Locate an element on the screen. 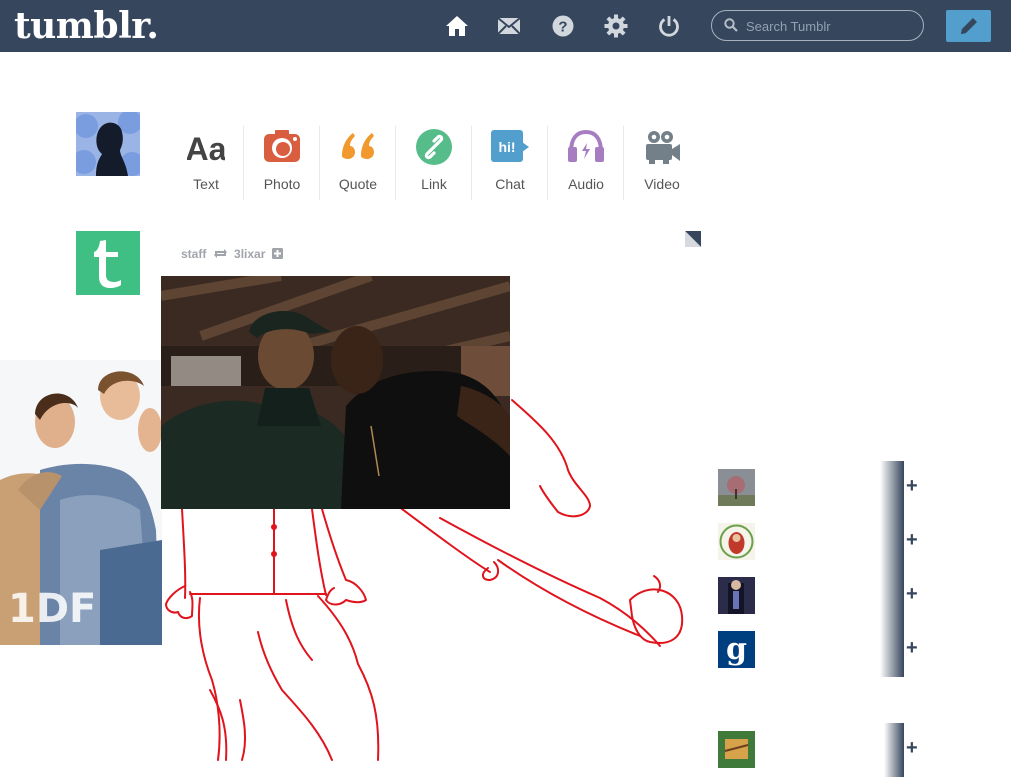 This screenshot has width=1024, height=777. svg-text: Aa is located at coordinates (206, 148).